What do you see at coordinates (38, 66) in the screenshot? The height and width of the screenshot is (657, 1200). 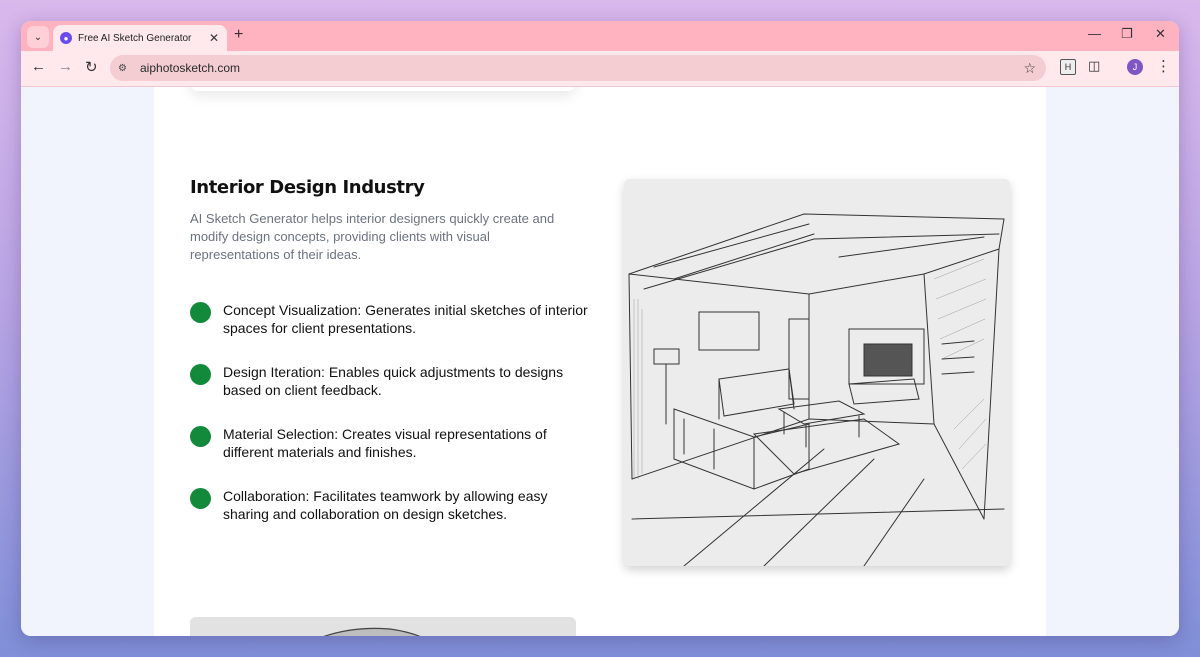 I see `back-arrow-icon: ←` at bounding box center [38, 66].